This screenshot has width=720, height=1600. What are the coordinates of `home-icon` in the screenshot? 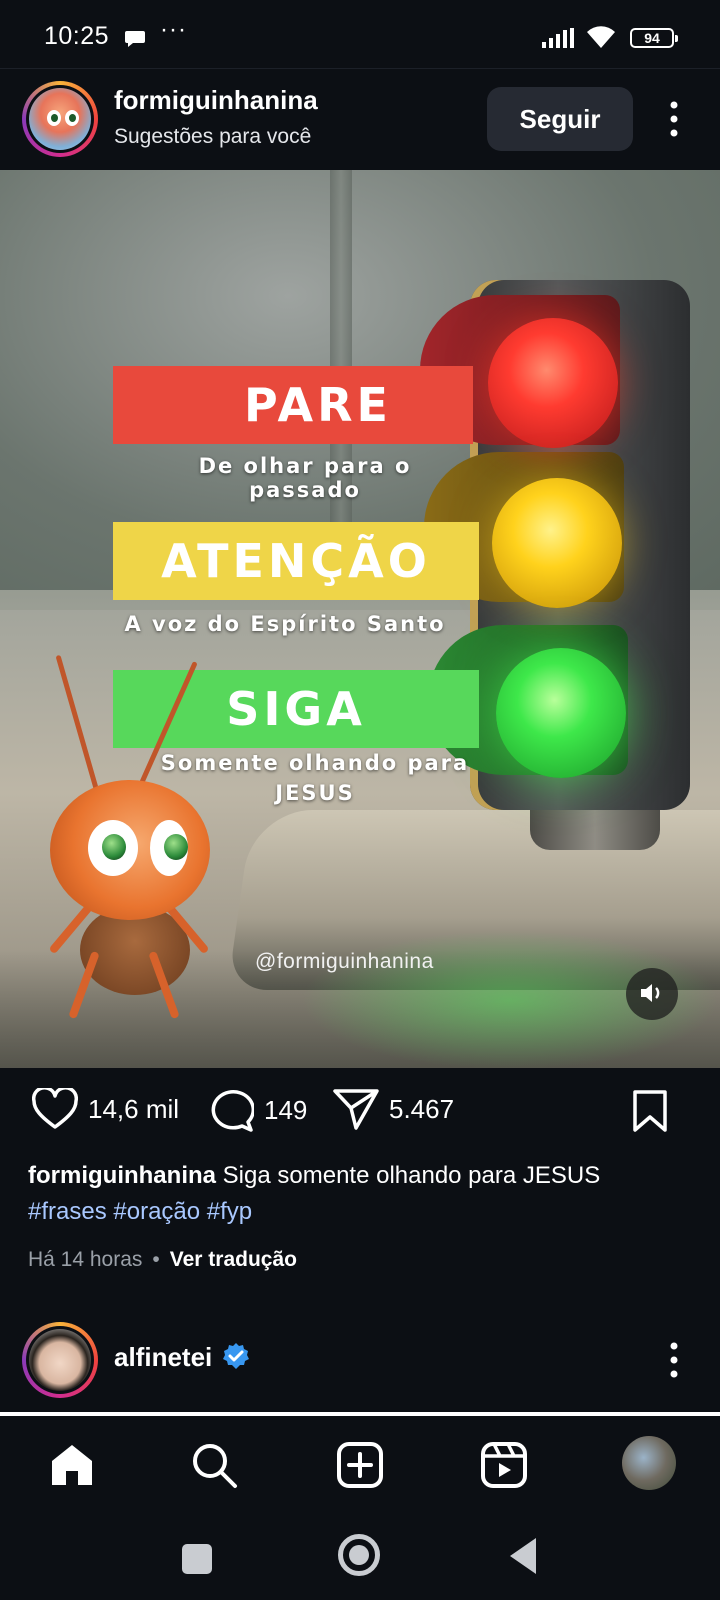 It's located at (72, 1464).